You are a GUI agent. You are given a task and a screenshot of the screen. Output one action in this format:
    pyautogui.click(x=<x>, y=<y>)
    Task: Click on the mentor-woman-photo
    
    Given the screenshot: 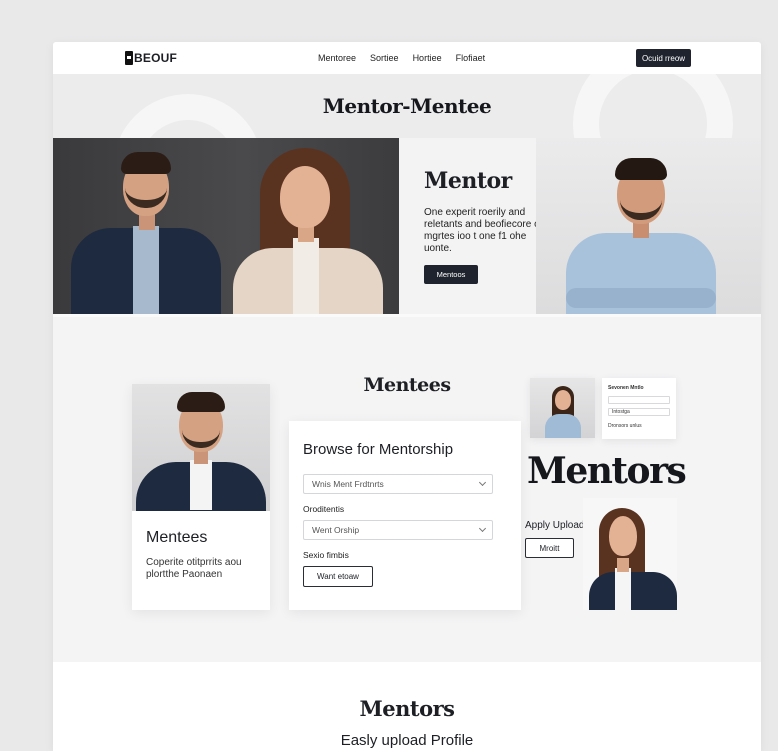 What is the action you would take?
    pyautogui.click(x=630, y=554)
    